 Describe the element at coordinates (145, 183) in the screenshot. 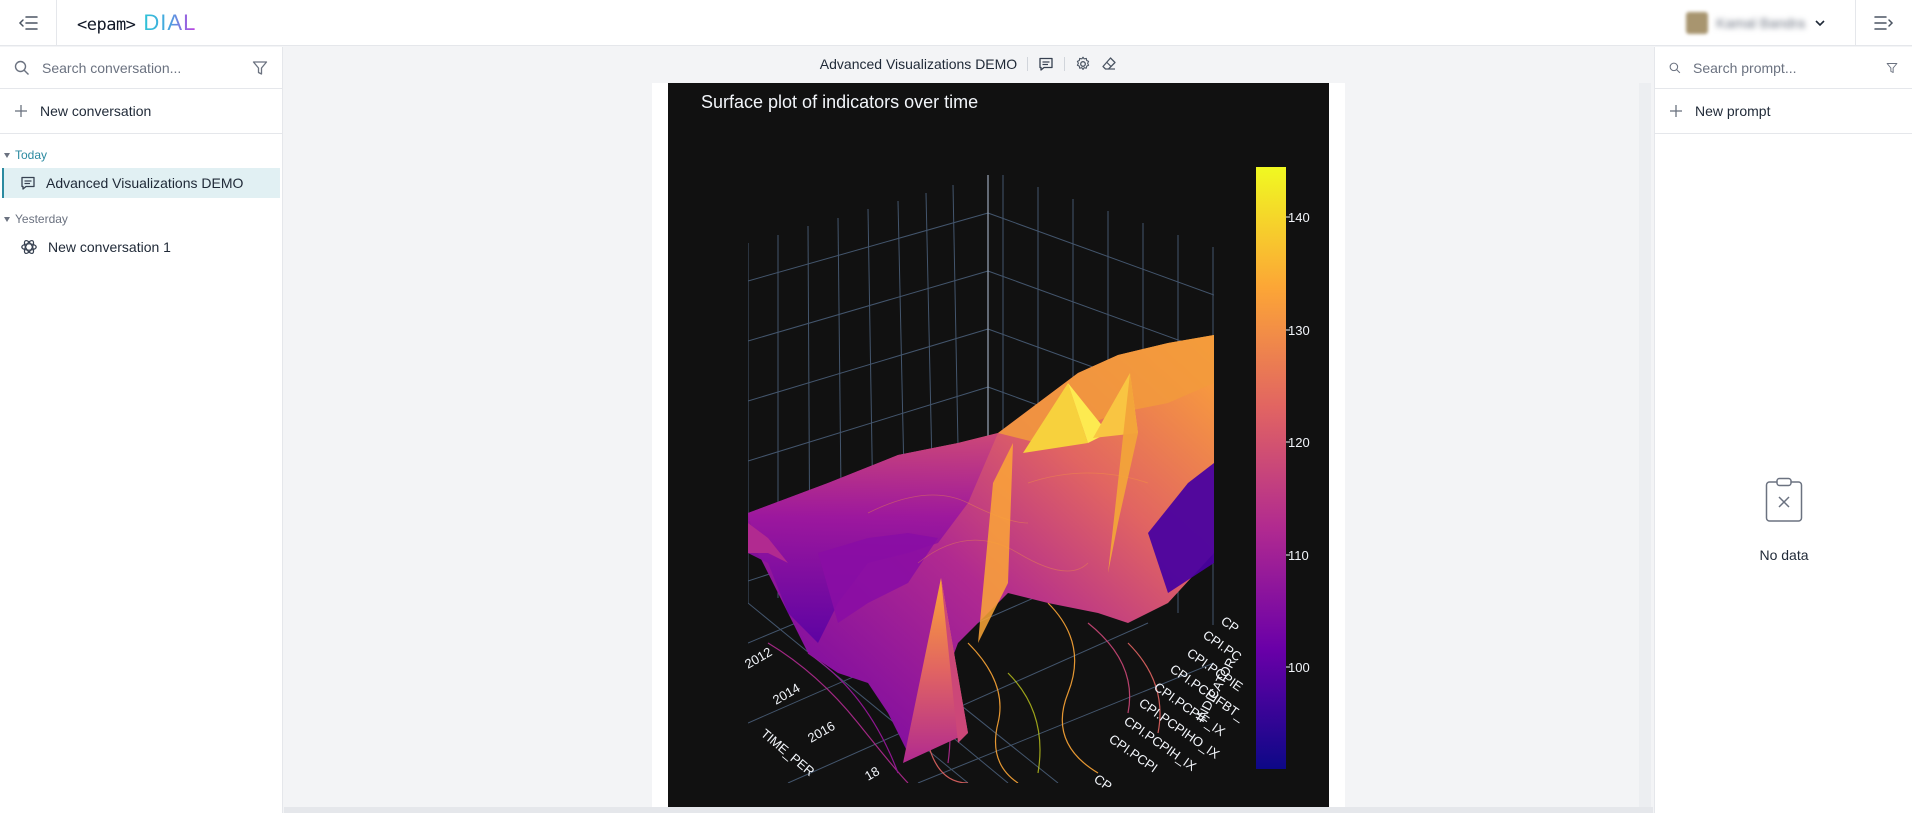

I see `conversation-label: Advanced Visualizations DEMO` at that location.